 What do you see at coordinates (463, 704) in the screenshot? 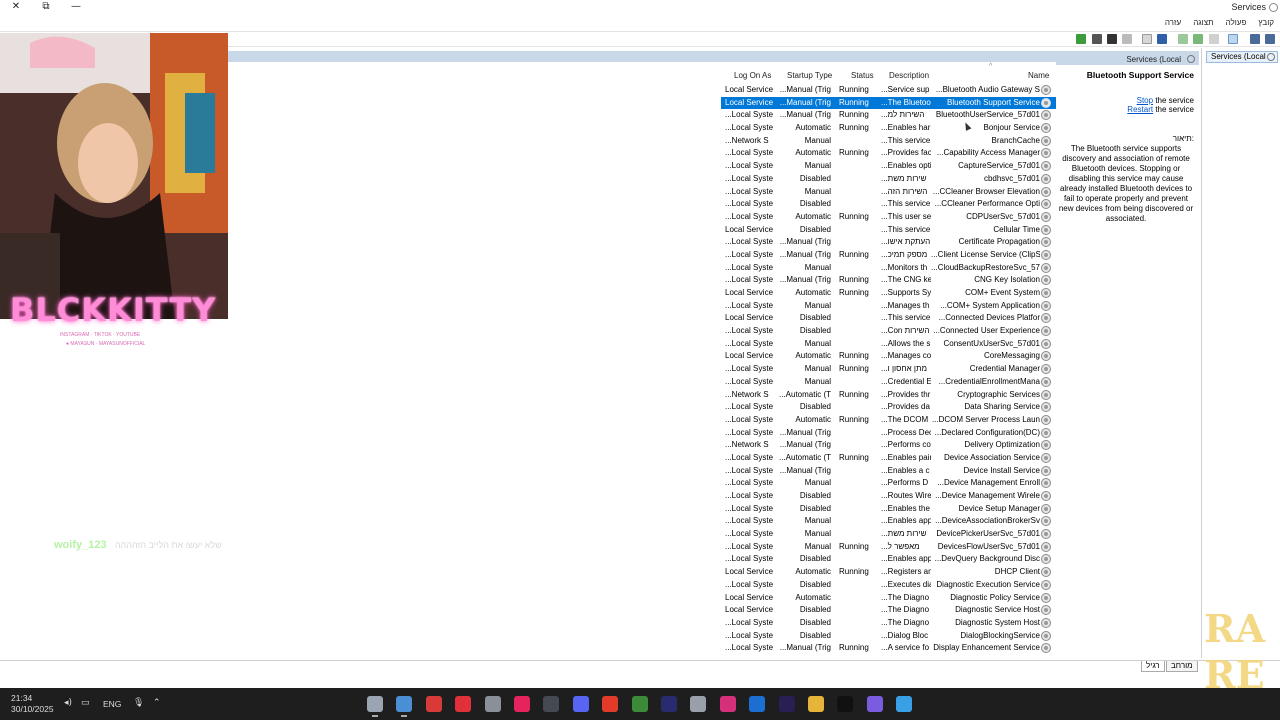
I see `taskbar-app-red-2-icon` at bounding box center [463, 704].